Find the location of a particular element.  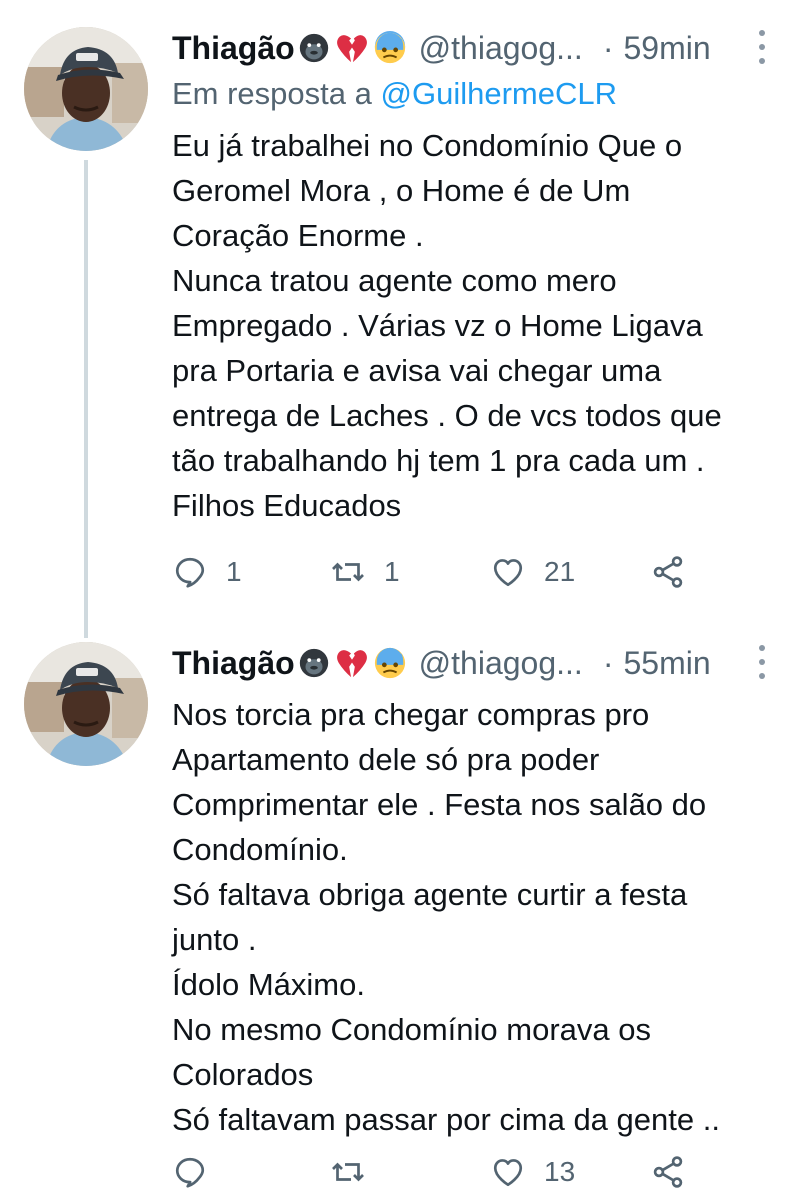

reply-context: Em resposta a @GuilhermeCLR is located at coordinates (394, 94).